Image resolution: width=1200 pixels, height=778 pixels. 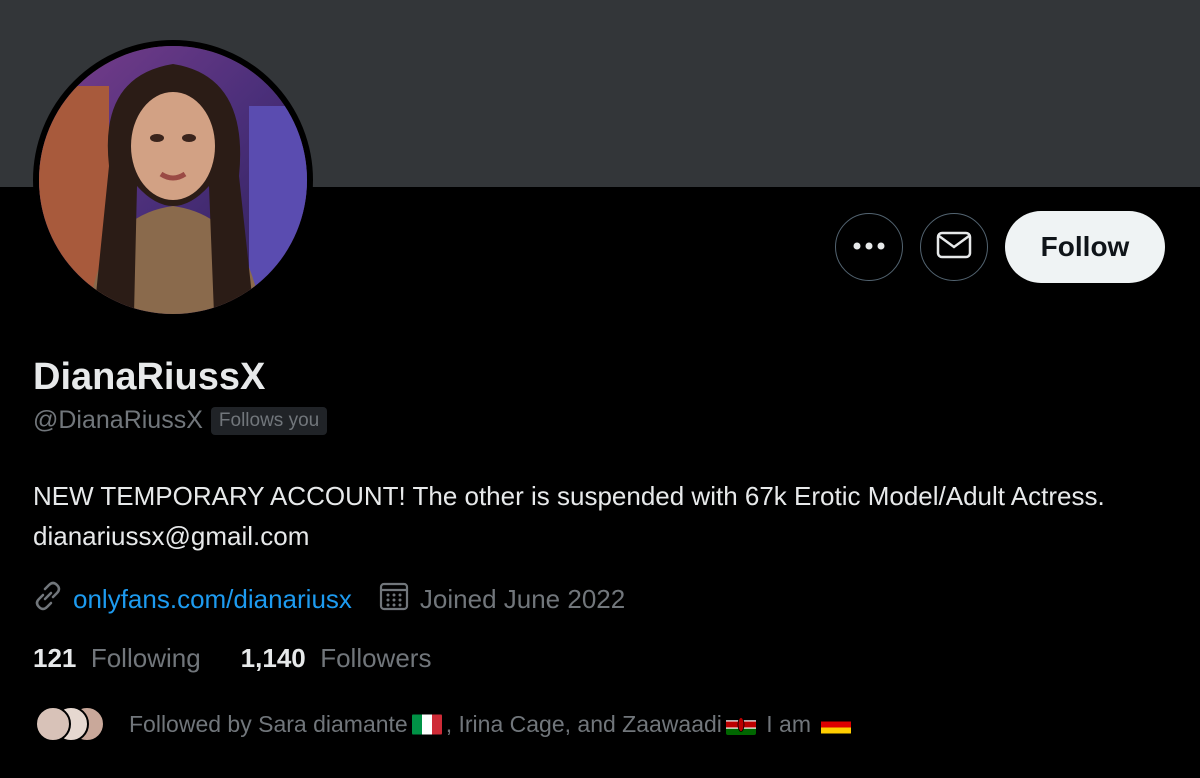 What do you see at coordinates (269, 420) in the screenshot?
I see `follows-you-badge: Follows you` at bounding box center [269, 420].